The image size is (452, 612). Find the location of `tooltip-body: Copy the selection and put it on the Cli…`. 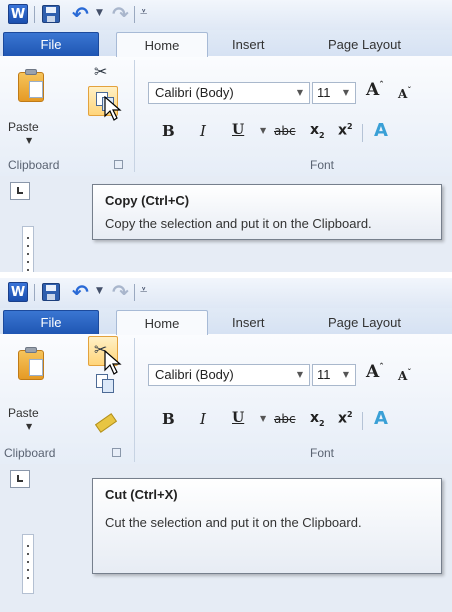

tooltip-body: Copy the selection and put it on the Cli… is located at coordinates (238, 223).